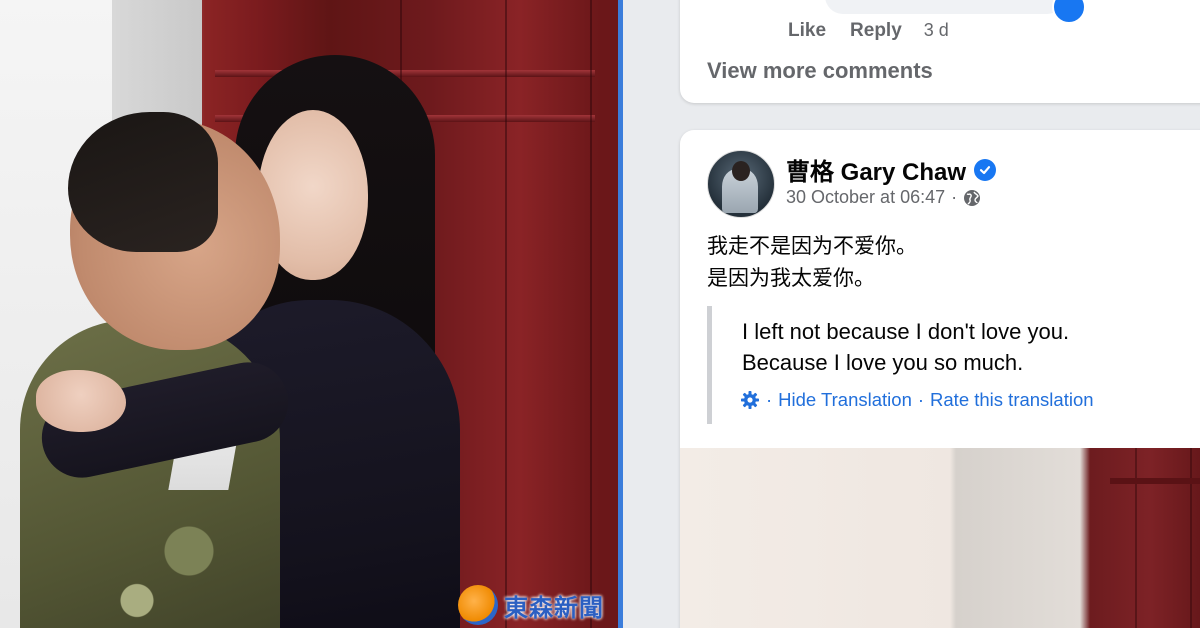 This screenshot has width=1200, height=628. What do you see at coordinates (945, 7) in the screenshot?
I see `comment-bubble` at bounding box center [945, 7].